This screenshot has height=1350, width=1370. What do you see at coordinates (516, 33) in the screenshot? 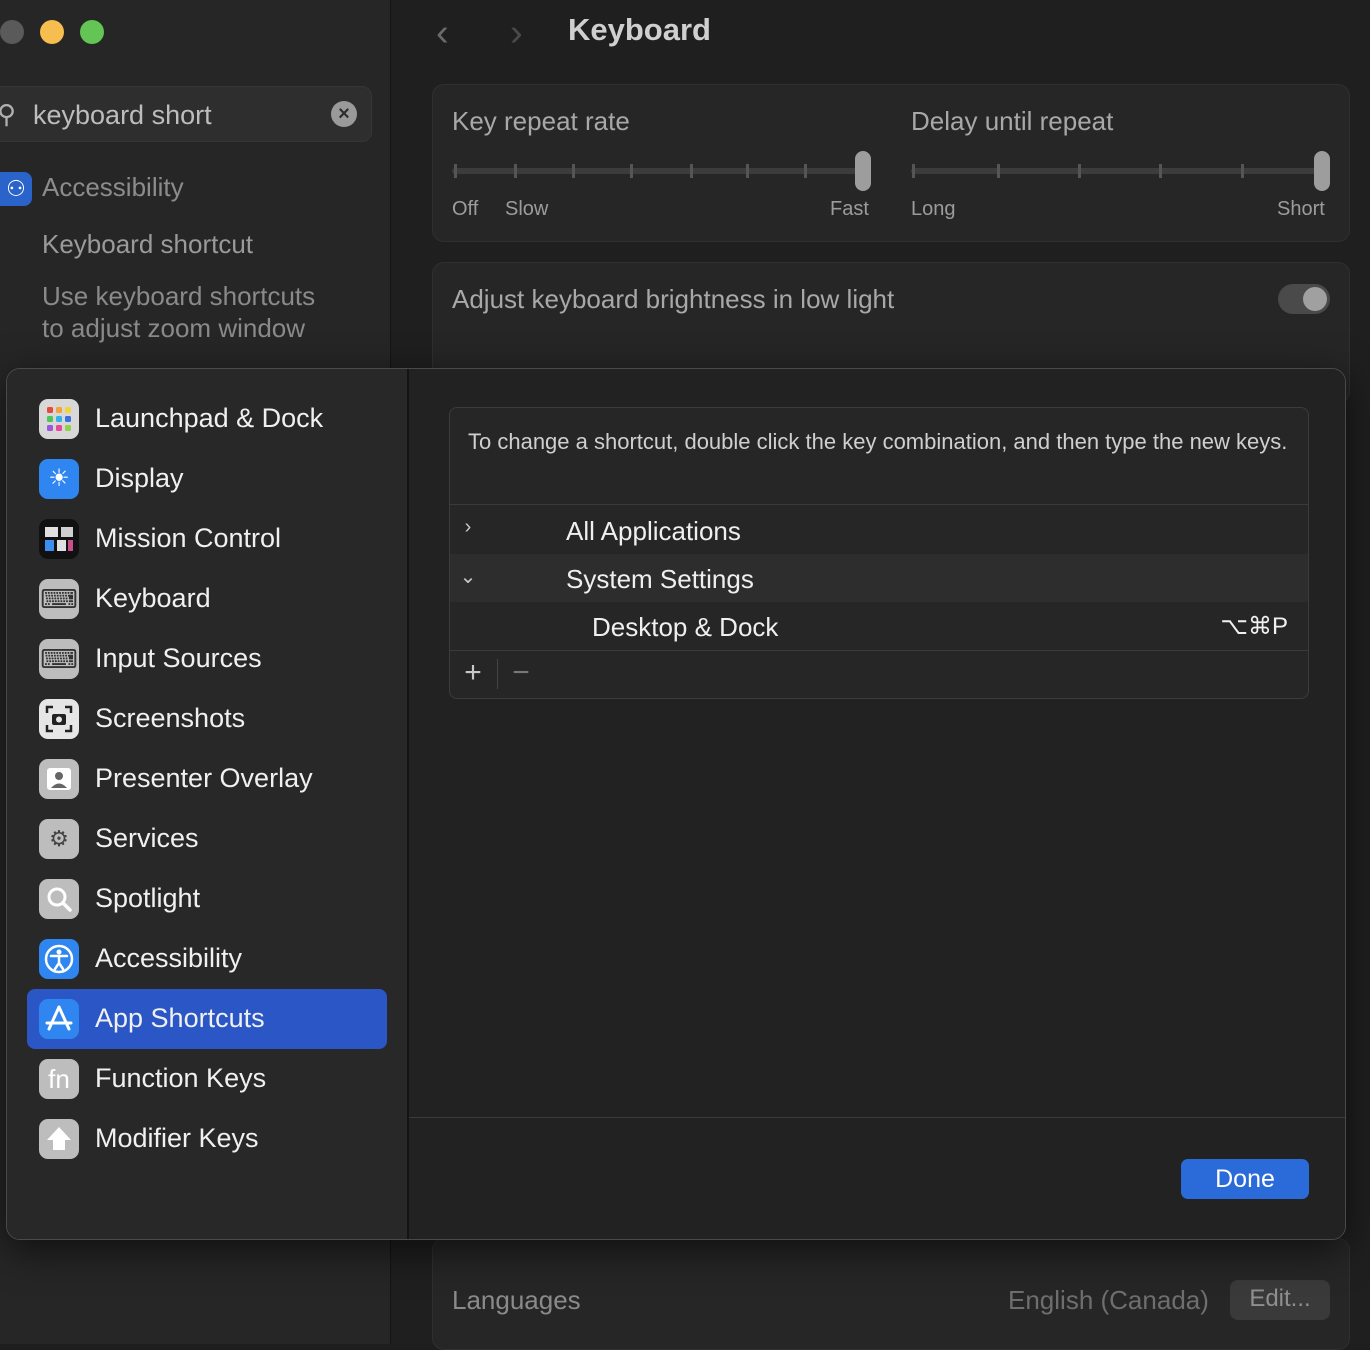
I see `forward-arrow-icon: ›` at bounding box center [516, 33].